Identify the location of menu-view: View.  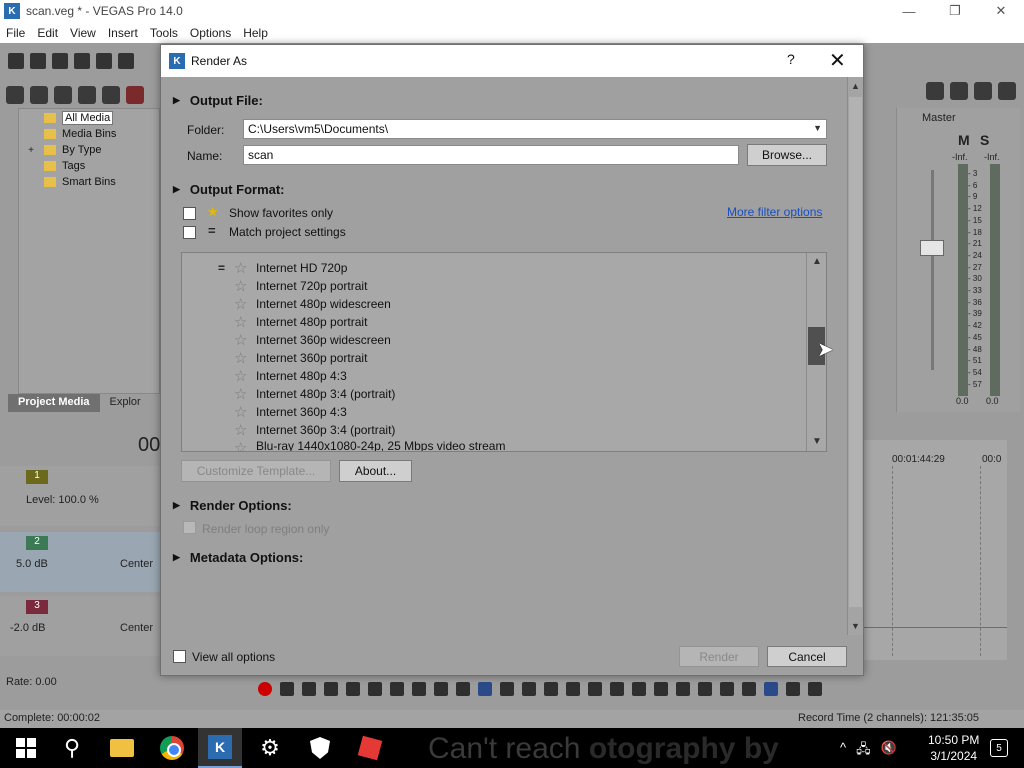
(83, 33).